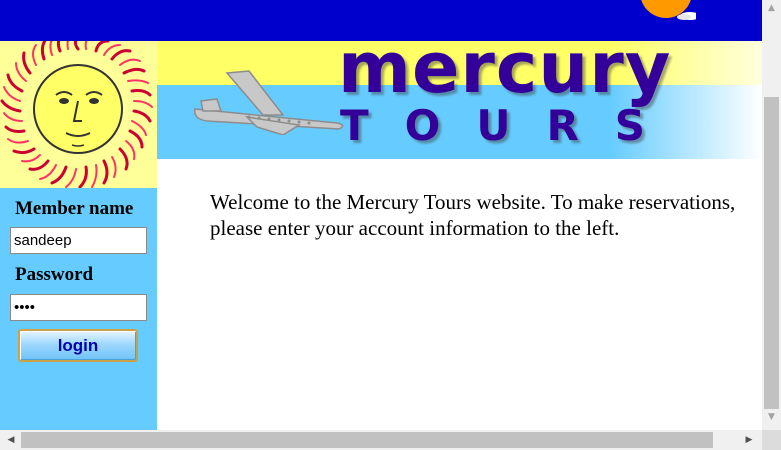 This screenshot has width=781, height=450. What do you see at coordinates (54, 274) in the screenshot?
I see `password-label: Password` at bounding box center [54, 274].